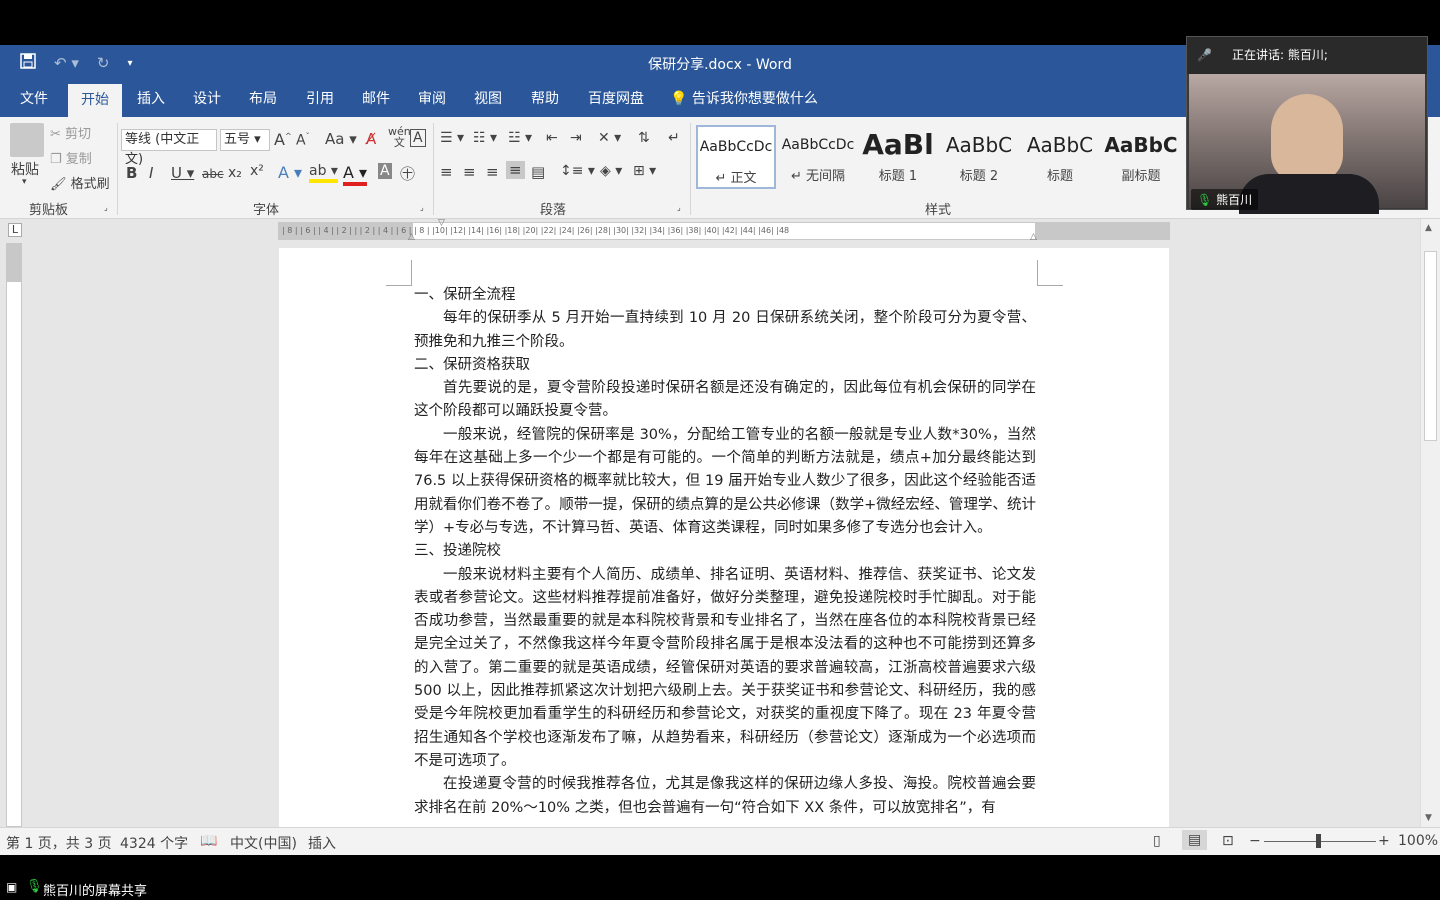 This screenshot has width=1440, height=900. Describe the element at coordinates (720, 877) in the screenshot. I see `screen-share-bar: ▣ 🎙 熊百川的屏幕共享` at that location.